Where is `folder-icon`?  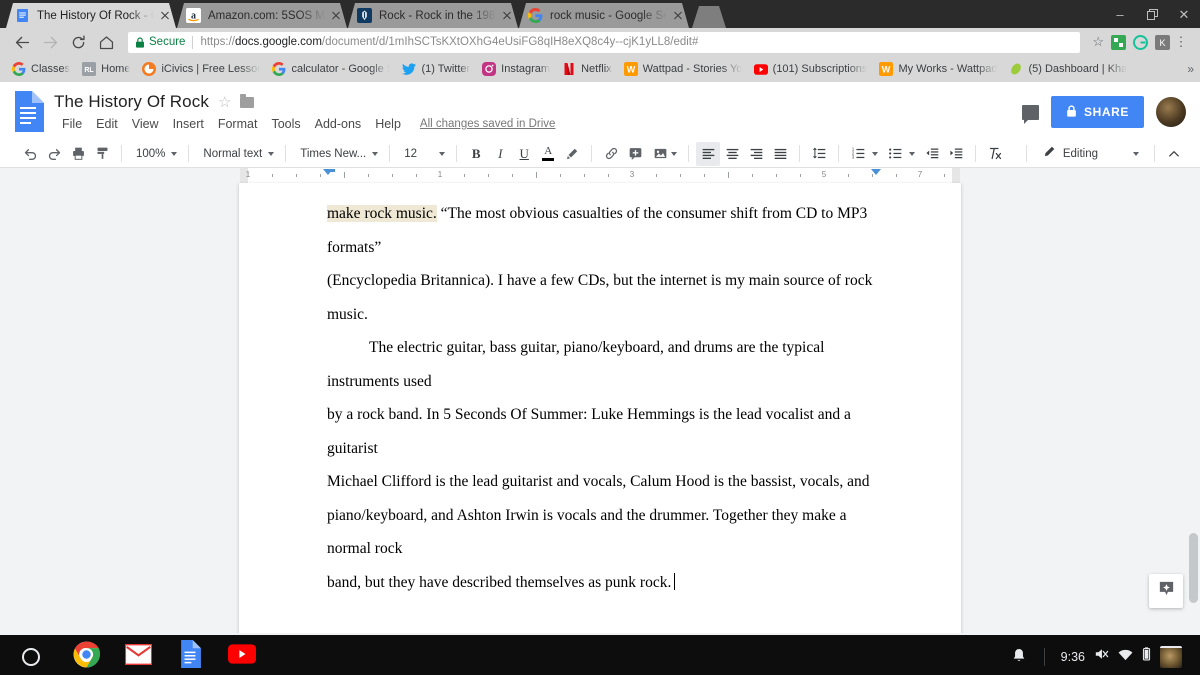
folder-icon is located at coordinates (247, 101).